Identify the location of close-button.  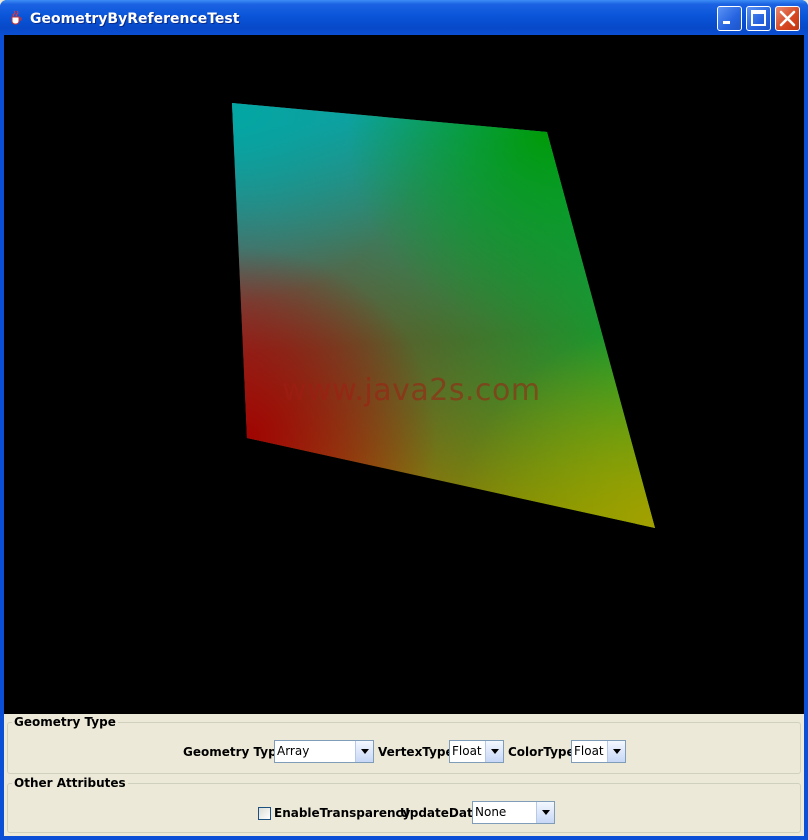
(787, 18).